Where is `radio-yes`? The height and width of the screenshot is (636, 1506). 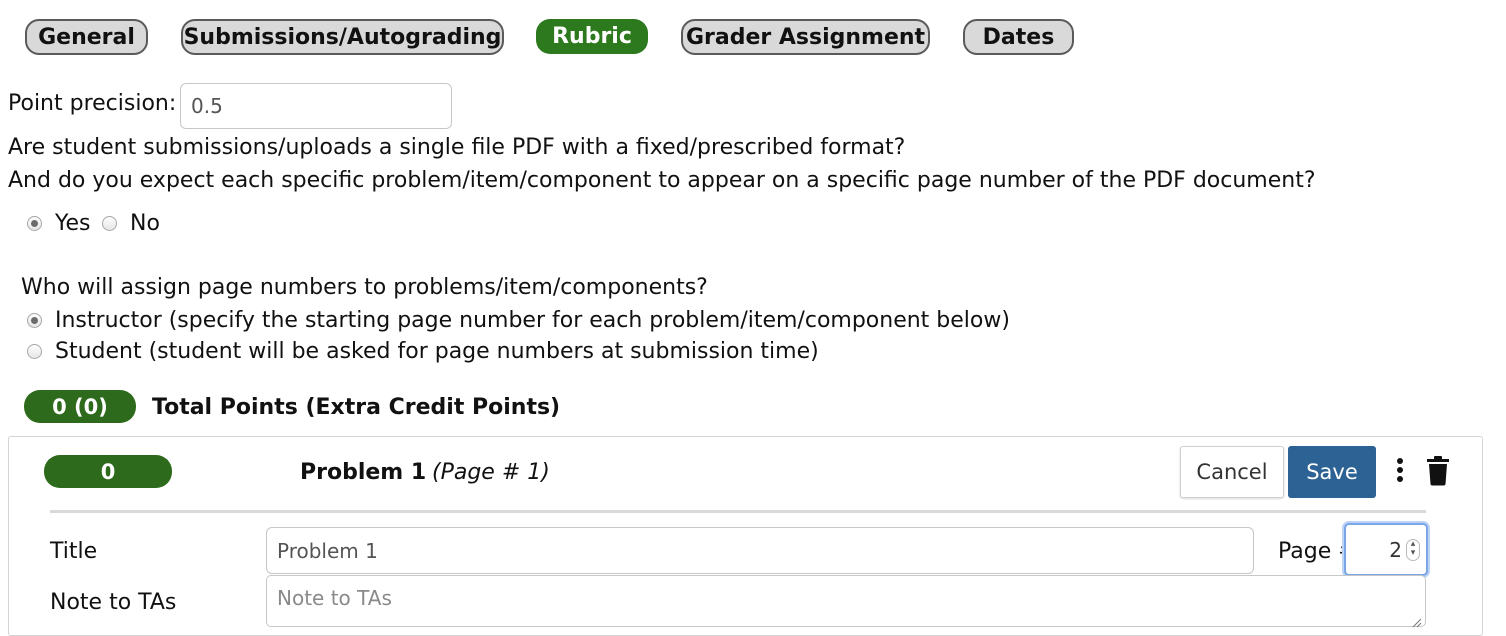 radio-yes is located at coordinates (34, 223).